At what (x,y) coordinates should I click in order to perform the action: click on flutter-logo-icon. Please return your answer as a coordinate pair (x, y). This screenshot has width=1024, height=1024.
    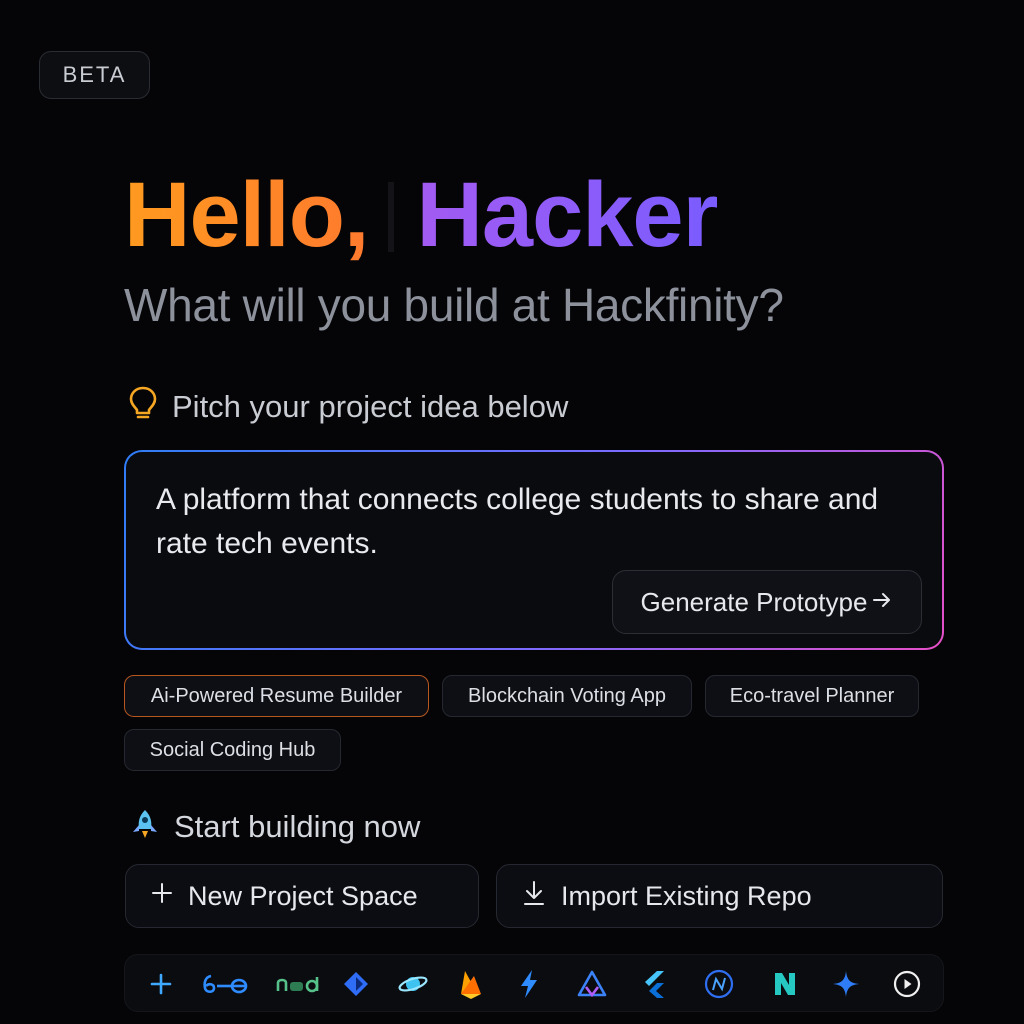
    Looking at the image, I should click on (653, 984).